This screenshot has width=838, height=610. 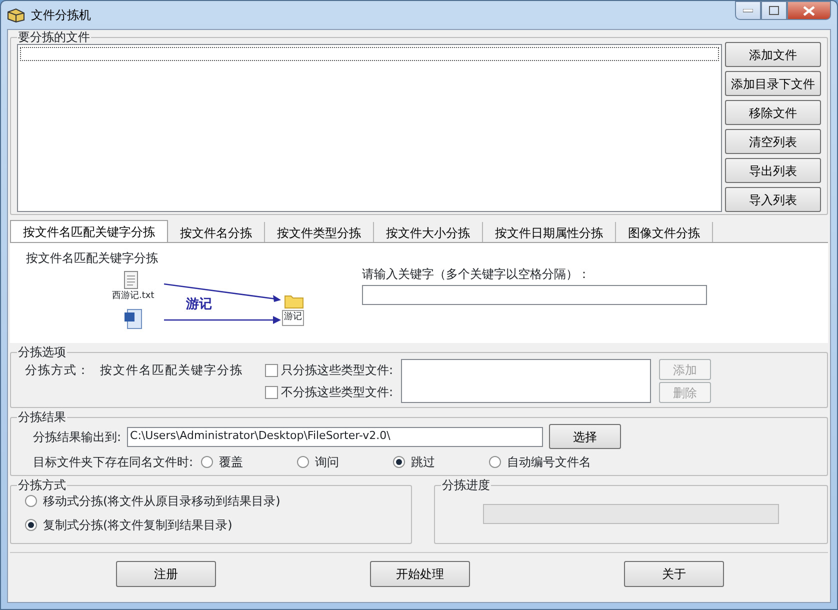 What do you see at coordinates (61, 15) in the screenshot?
I see `window-title: 文件分拣机` at bounding box center [61, 15].